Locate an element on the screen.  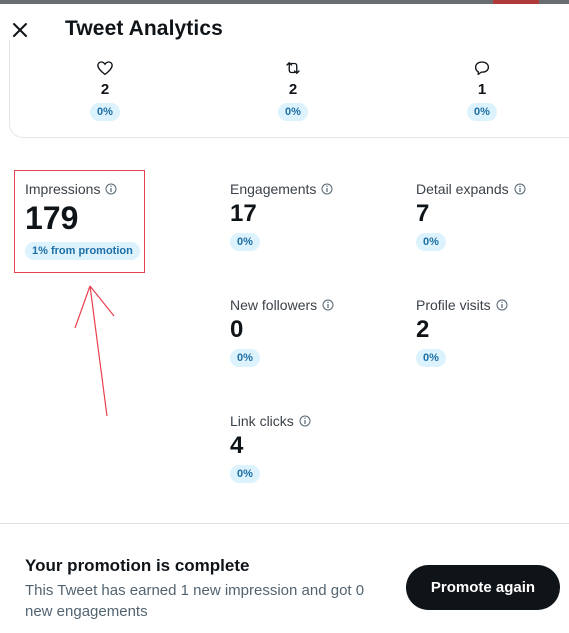
promote-again-button: Promote again is located at coordinates (483, 587).